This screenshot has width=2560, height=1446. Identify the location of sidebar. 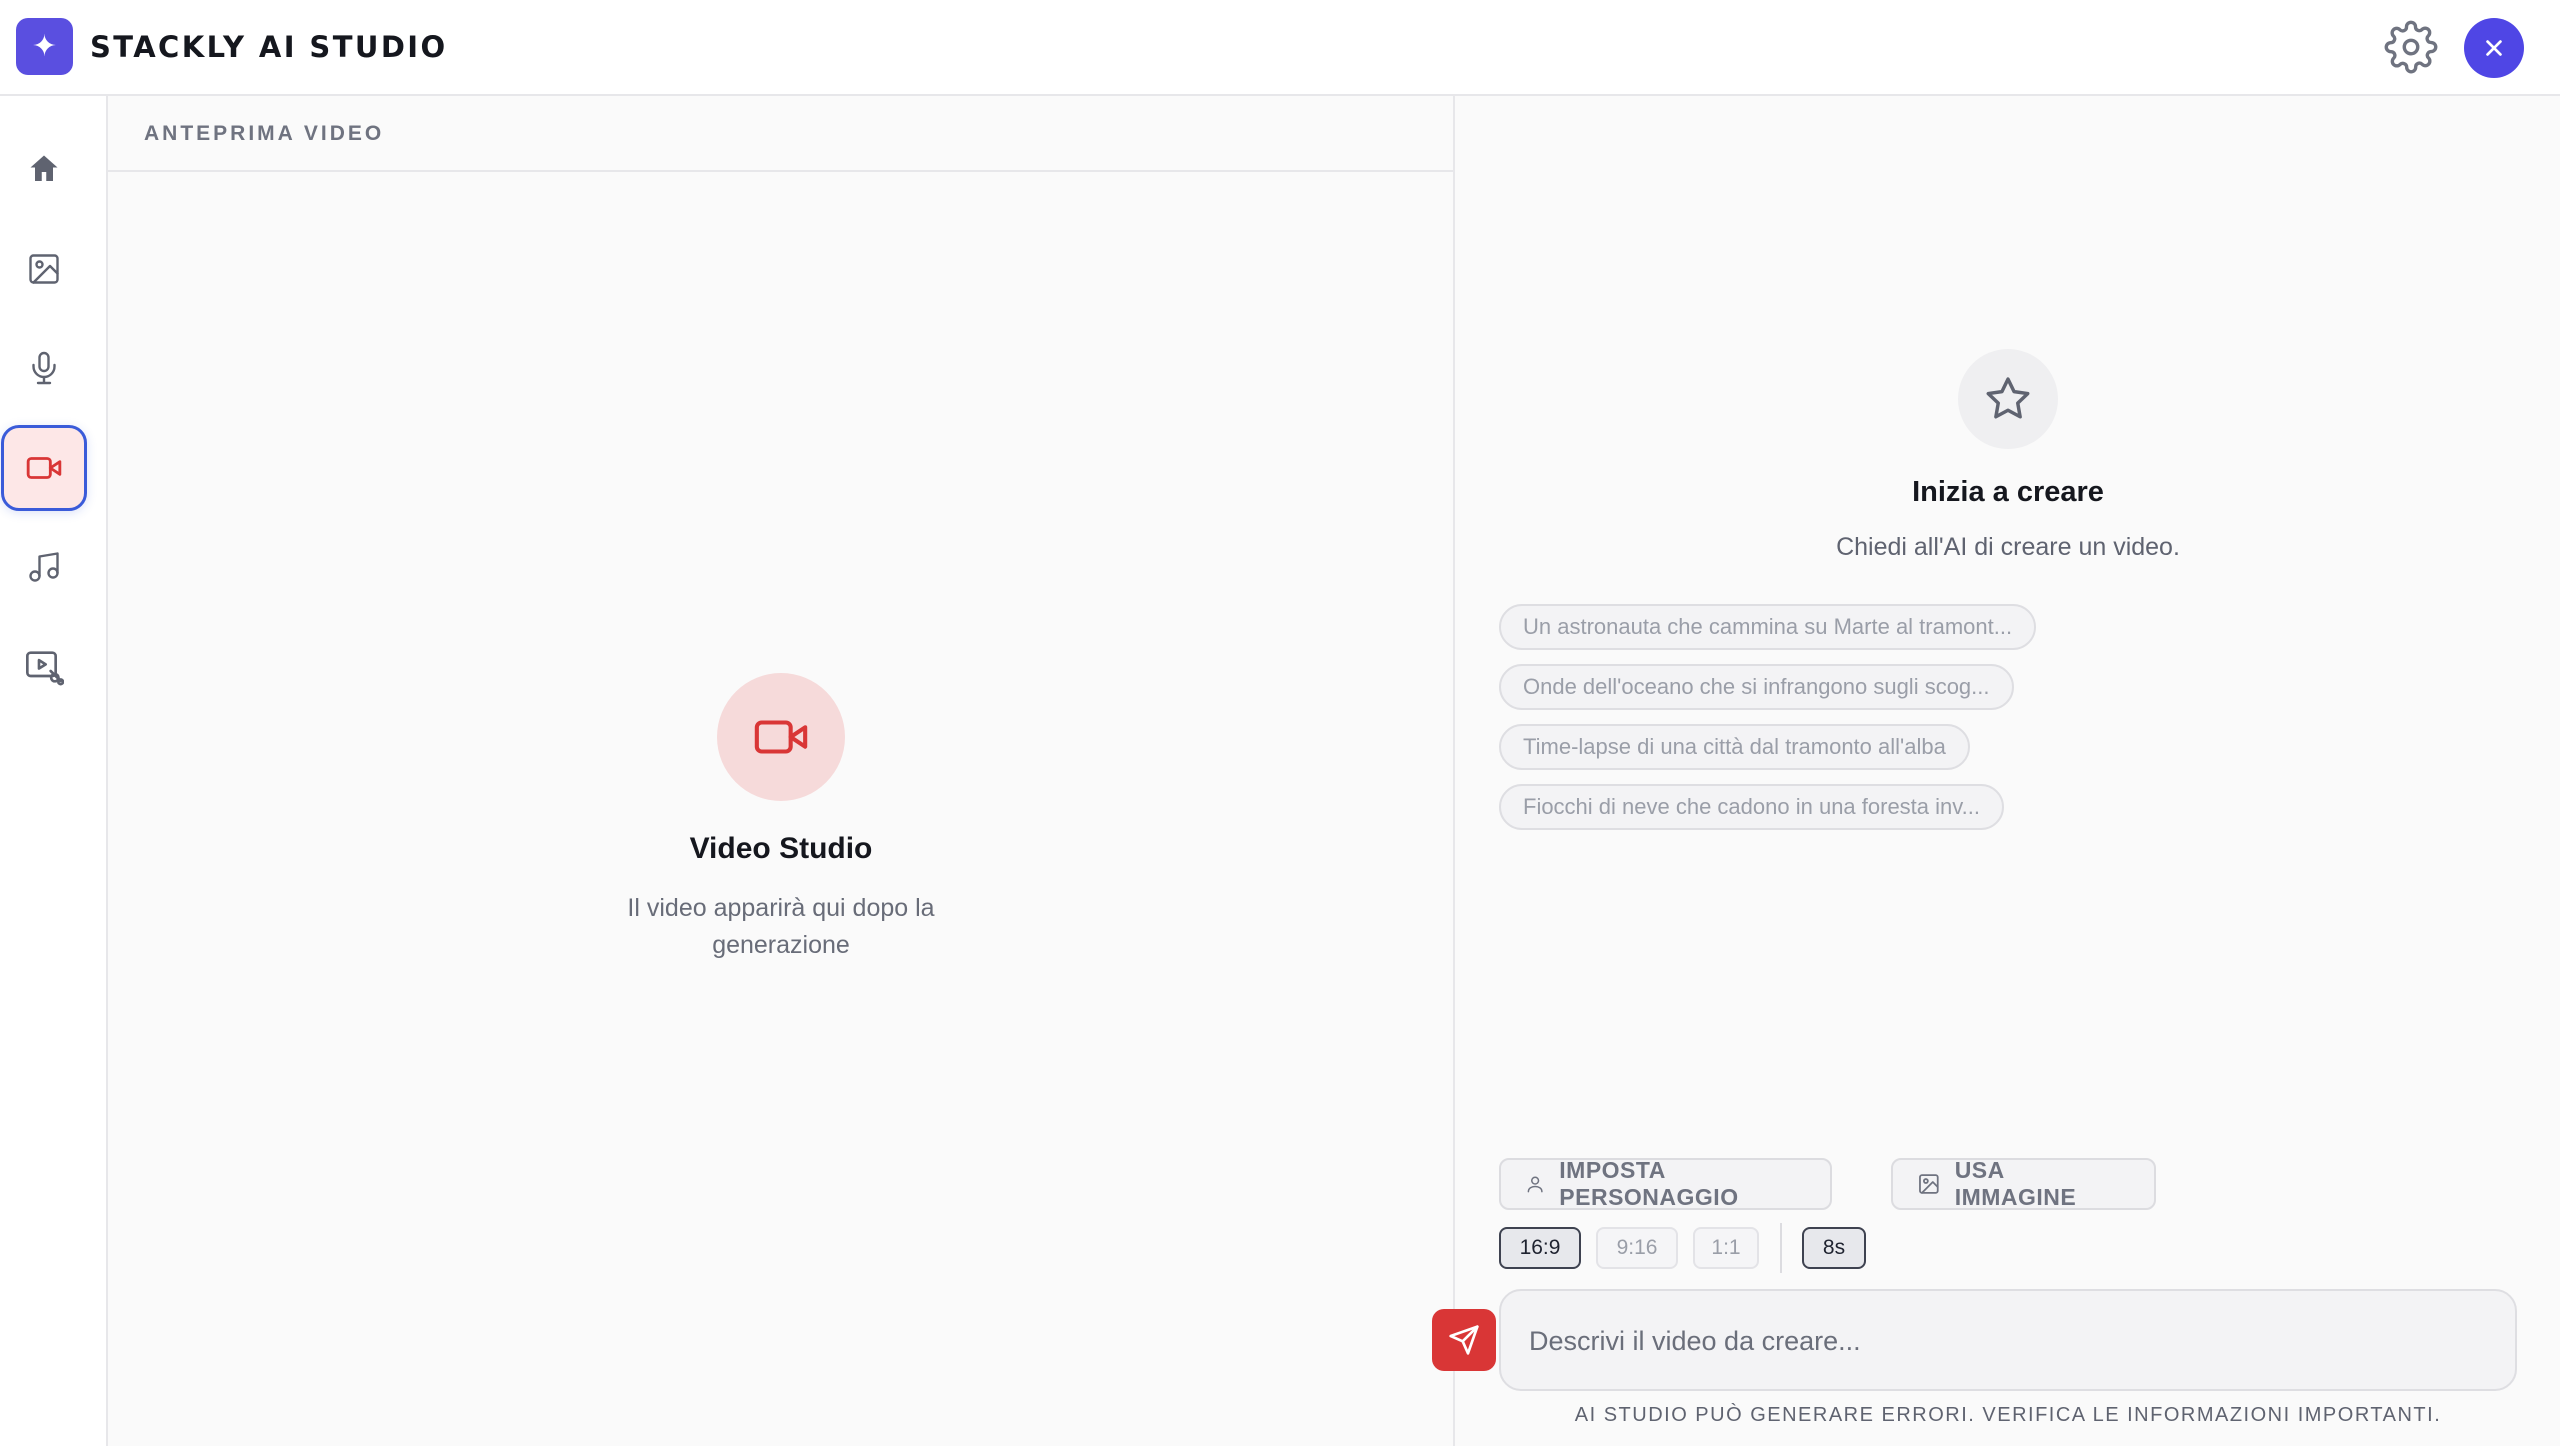
(54, 771).